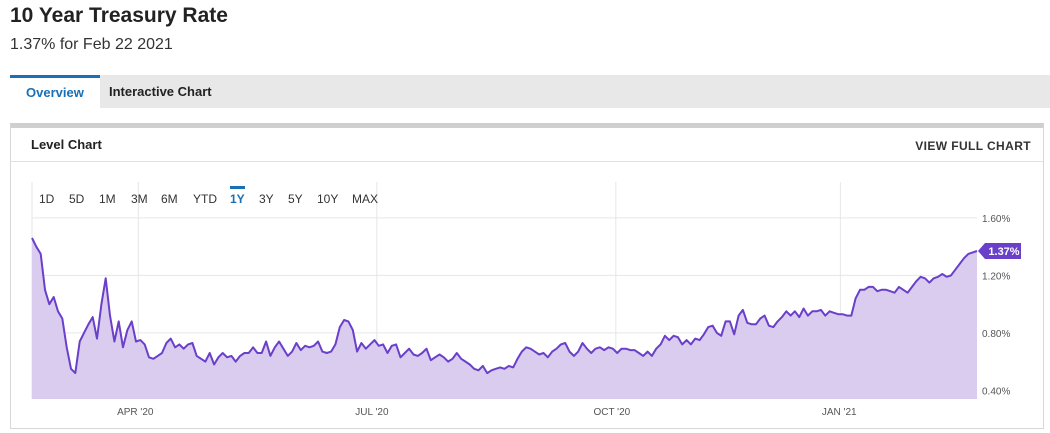 Image resolution: width=1050 pixels, height=433 pixels. I want to click on range-1y-button: 1Y, so click(237, 196).